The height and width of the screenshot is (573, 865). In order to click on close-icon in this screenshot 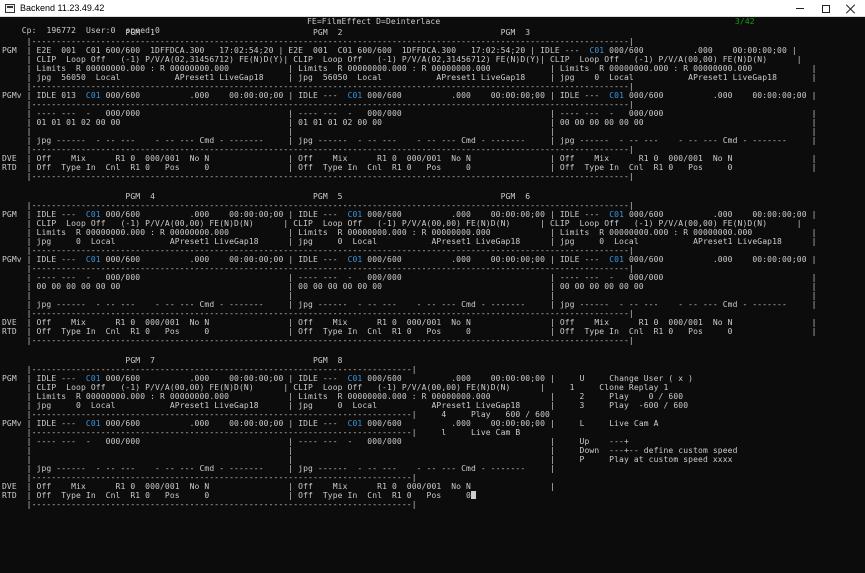, I will do `click(851, 9)`.